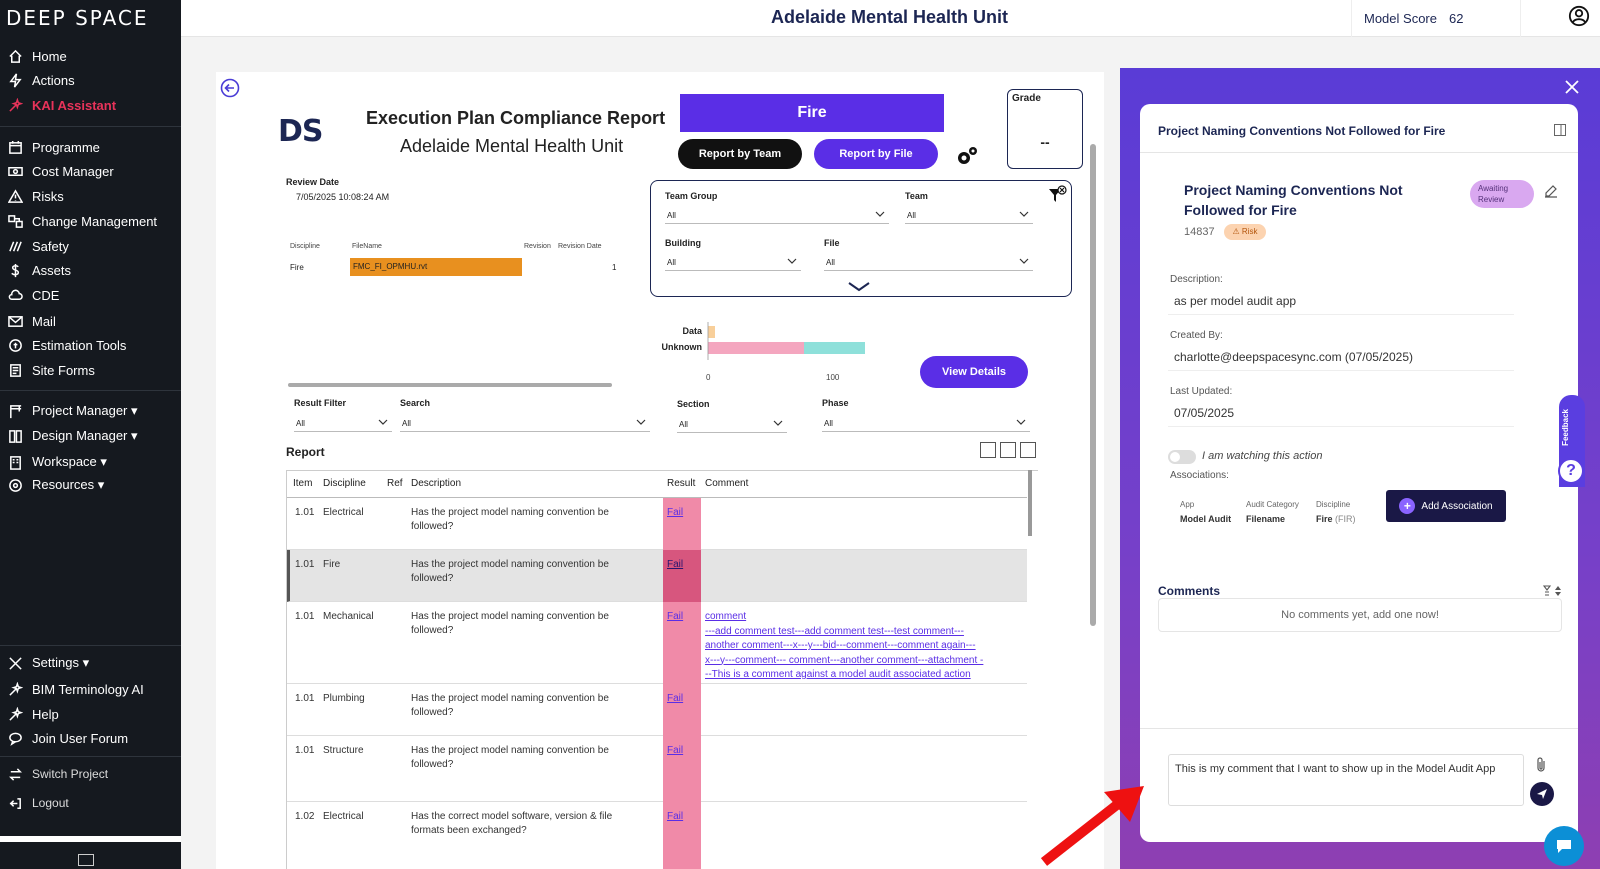 The width and height of the screenshot is (1600, 869). What do you see at coordinates (60, 171) in the screenshot?
I see `sidebar-item-cost-manager: Cost Manager` at bounding box center [60, 171].